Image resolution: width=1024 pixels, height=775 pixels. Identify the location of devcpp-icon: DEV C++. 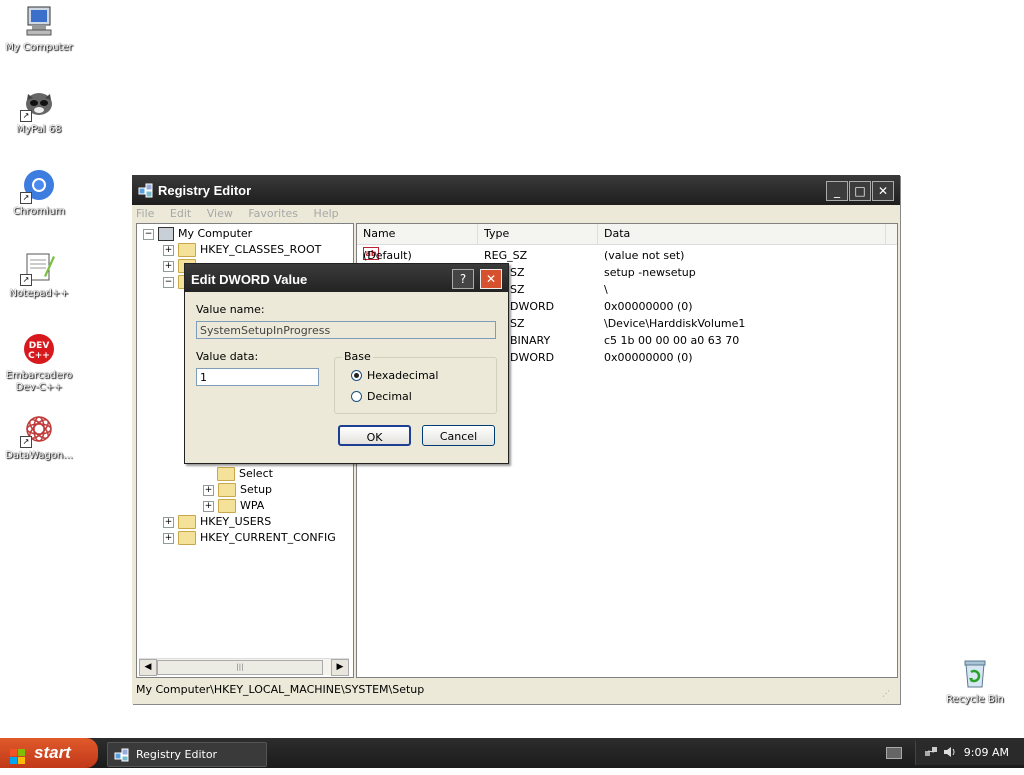
(39, 349).